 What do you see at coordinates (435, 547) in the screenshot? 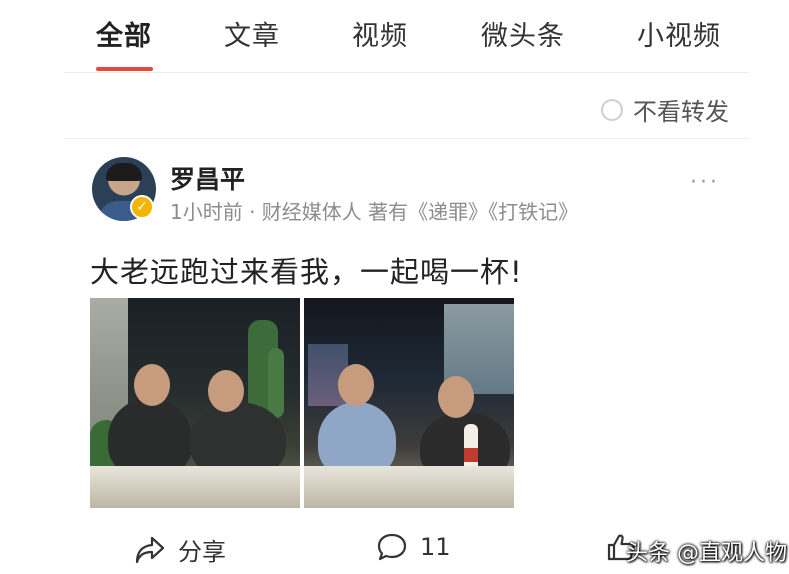
I see `comment-count: 11` at bounding box center [435, 547].